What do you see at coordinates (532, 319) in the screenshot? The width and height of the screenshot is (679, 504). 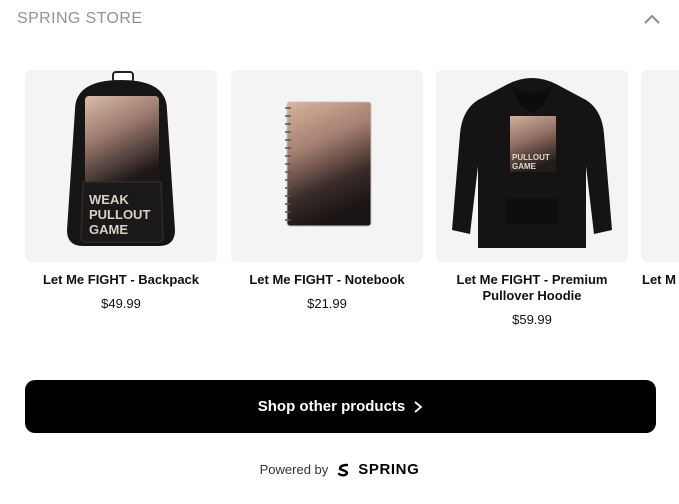 I see `product-price: $59.99` at bounding box center [532, 319].